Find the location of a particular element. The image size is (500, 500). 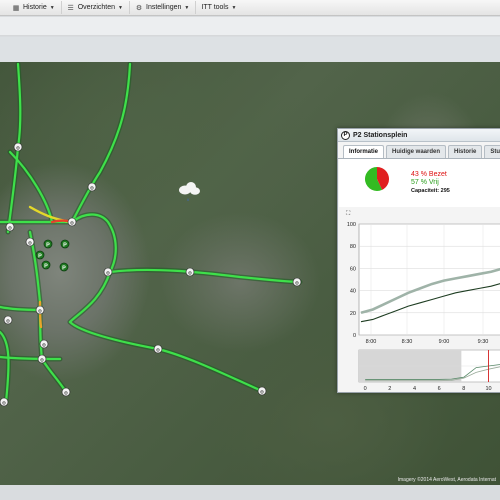

chart-svg: 0 20 40 60 80 100 8:00 8:30 9:00 9:30 0 2 4 6 8 10 is located at coordinates (423, 307).